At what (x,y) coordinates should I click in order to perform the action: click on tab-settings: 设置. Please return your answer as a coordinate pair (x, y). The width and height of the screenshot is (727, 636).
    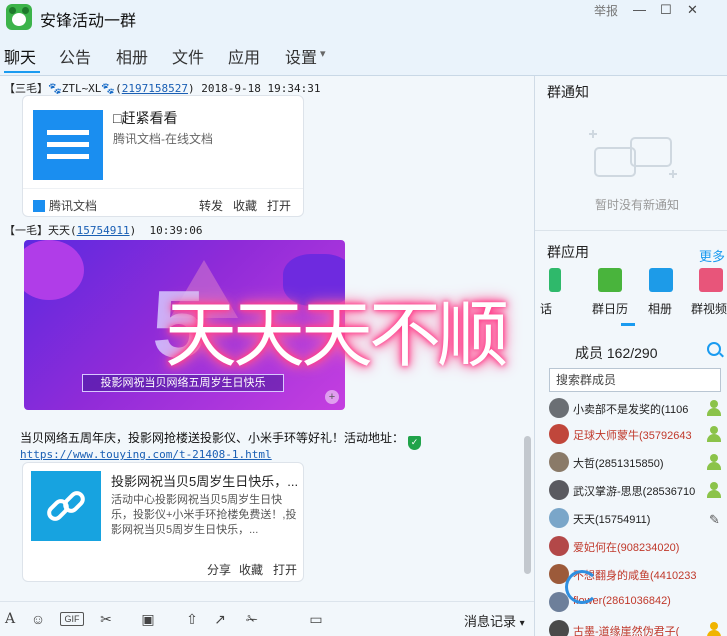
    Looking at the image, I should click on (301, 56).